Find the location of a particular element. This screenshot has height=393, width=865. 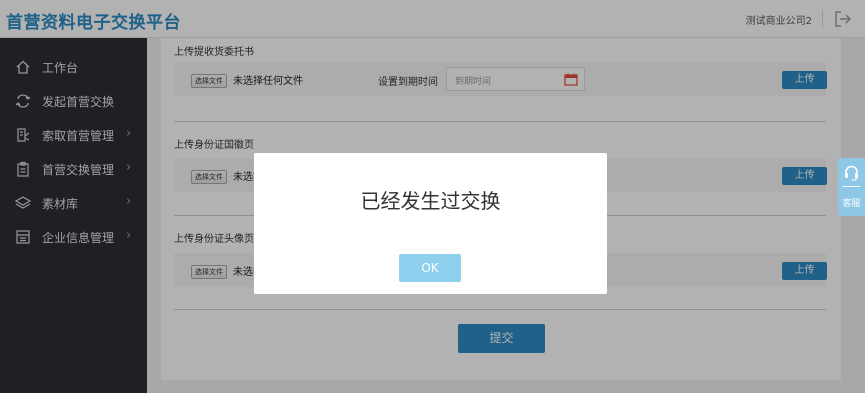

alert-dialog: 已经发生过交换 OK is located at coordinates (430, 223).